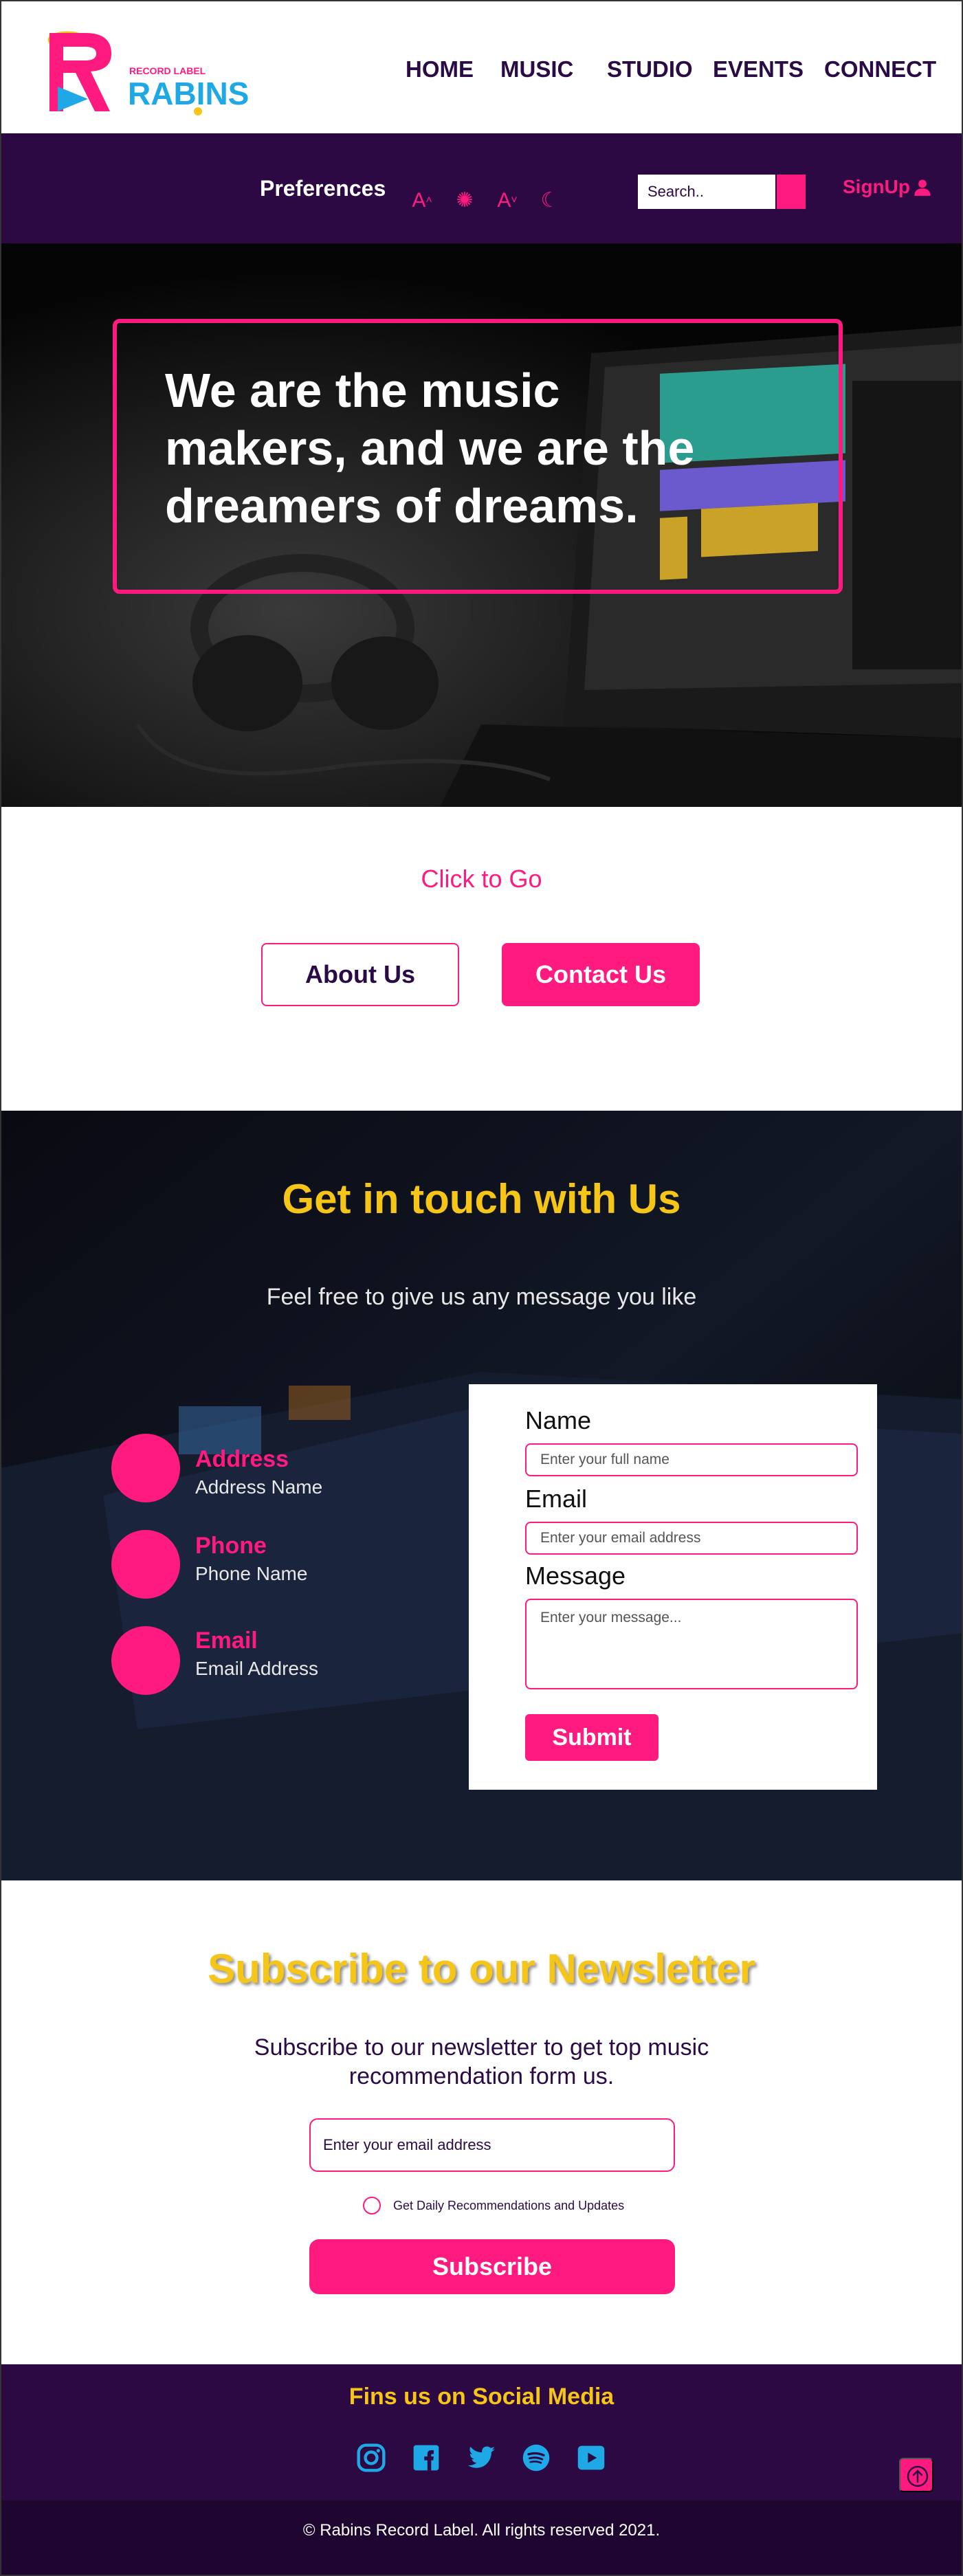 The image size is (963, 2576). I want to click on click-to-go-section, so click(481, 959).